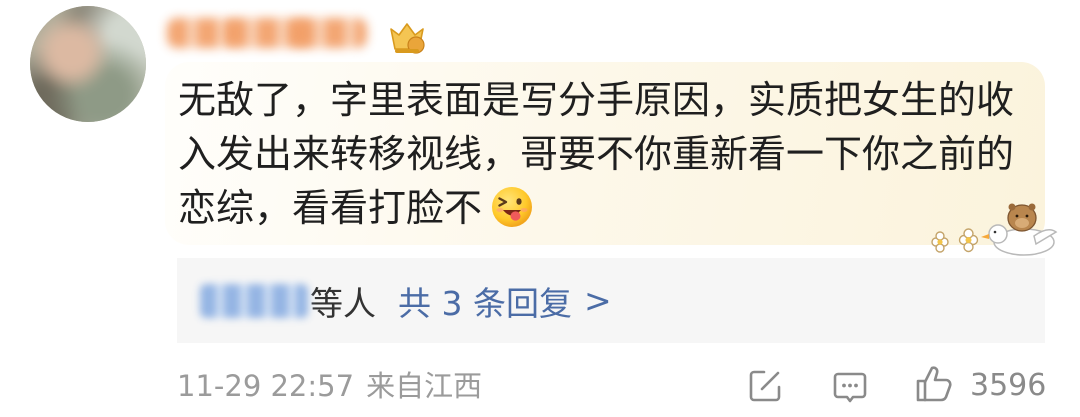 This screenshot has width=1080, height=417. Describe the element at coordinates (598, 300) in the screenshot. I see `chevron-right-icon: >` at that location.